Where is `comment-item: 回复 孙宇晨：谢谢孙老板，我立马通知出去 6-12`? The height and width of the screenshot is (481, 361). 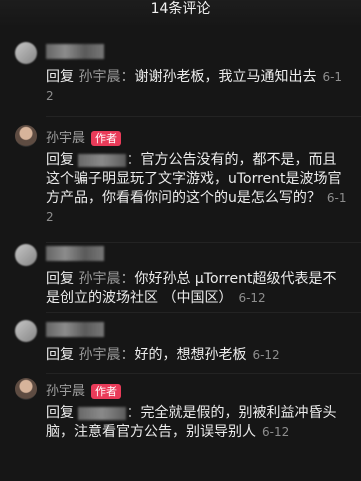 comment-item: 回复 孙宇晨：谢谢孙老板，我立马通知出去 6-12 is located at coordinates (180, 76).